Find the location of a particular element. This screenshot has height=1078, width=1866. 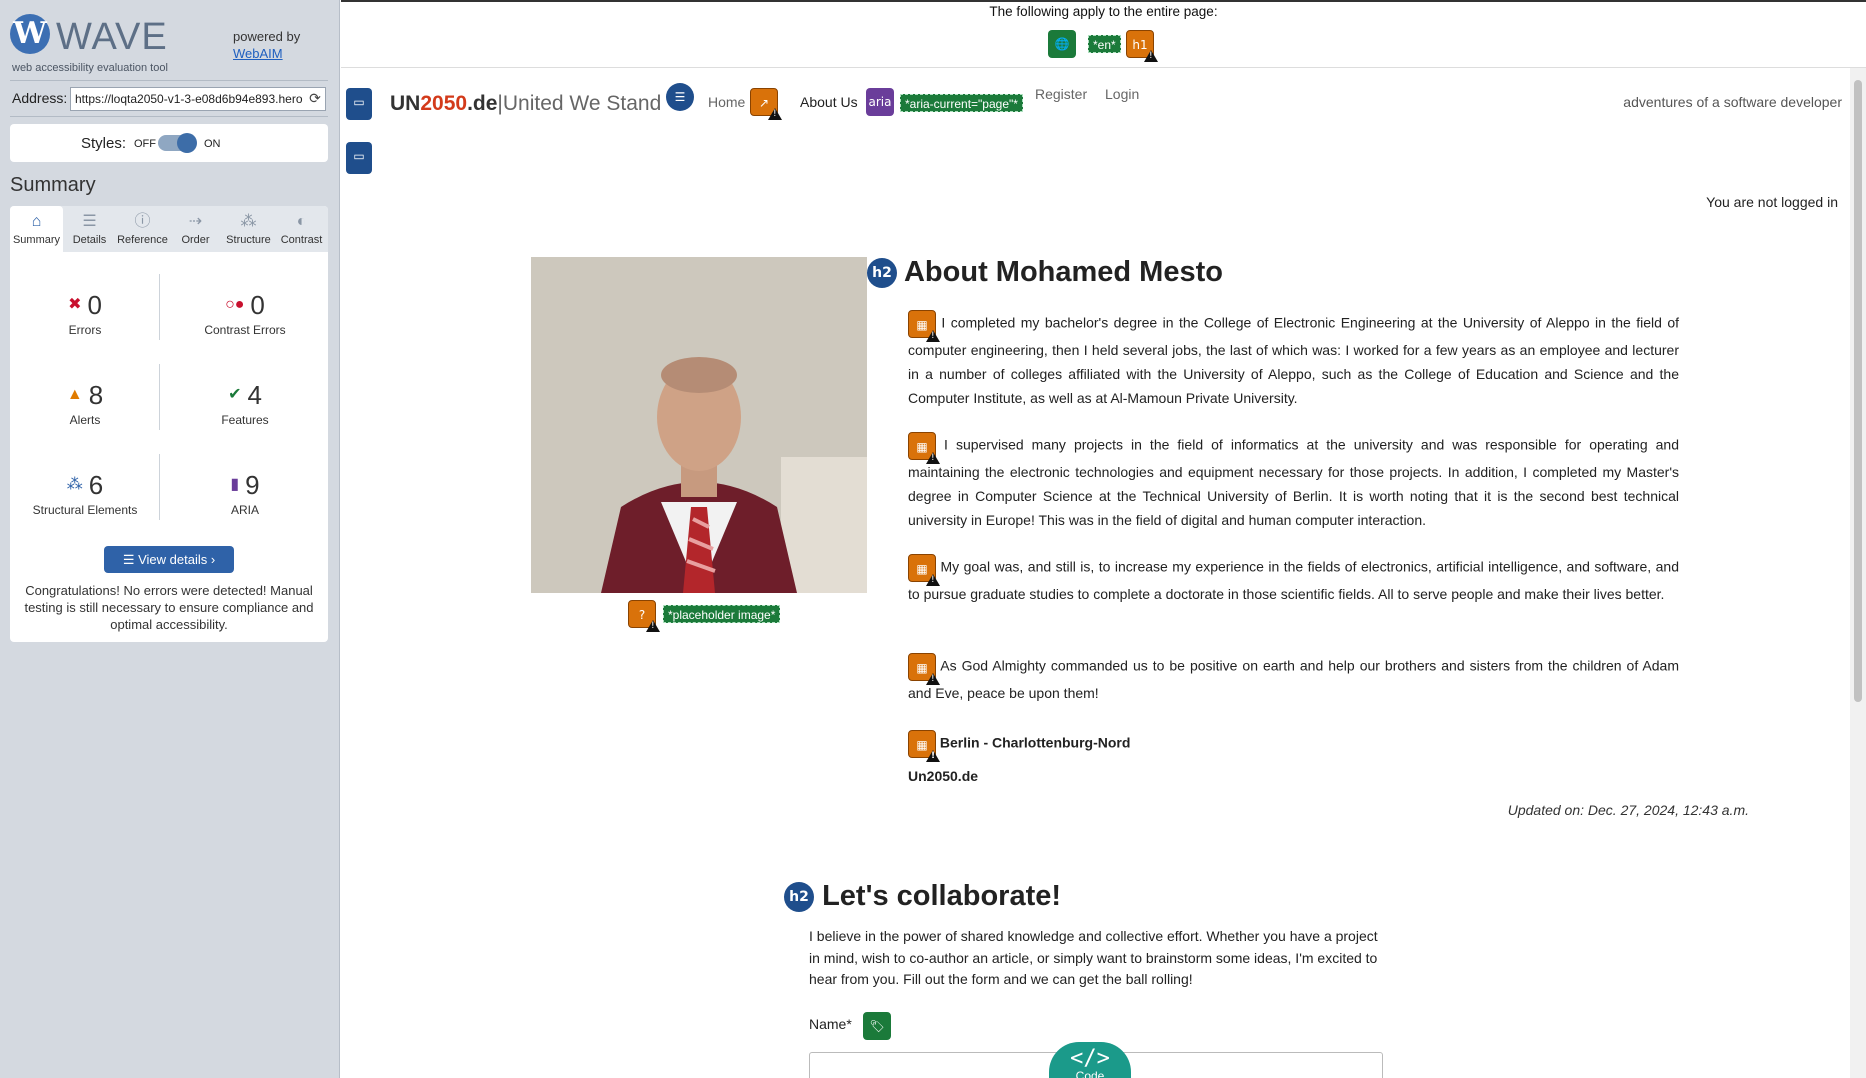

tab-summary: ⌂ Summary is located at coordinates (36, 229).